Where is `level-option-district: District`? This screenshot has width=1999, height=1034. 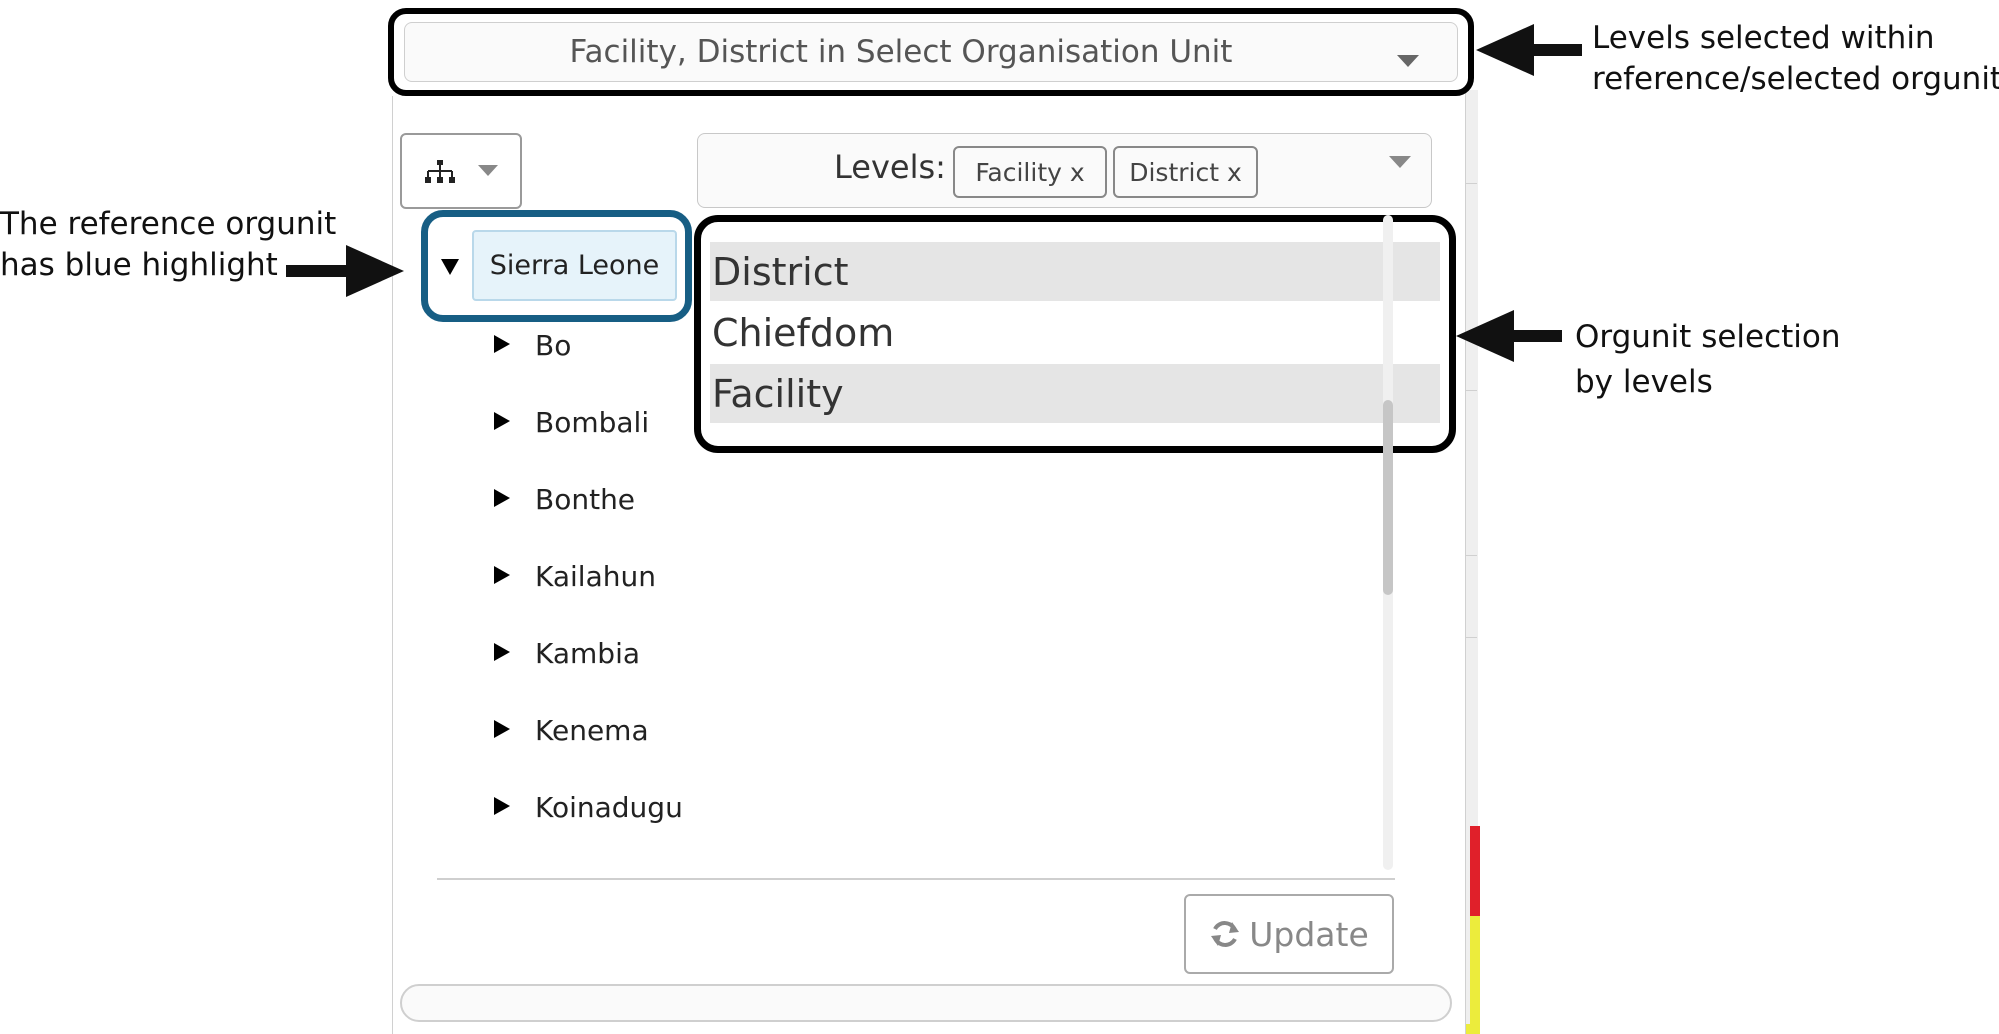
level-option-district: District is located at coordinates (1075, 271).